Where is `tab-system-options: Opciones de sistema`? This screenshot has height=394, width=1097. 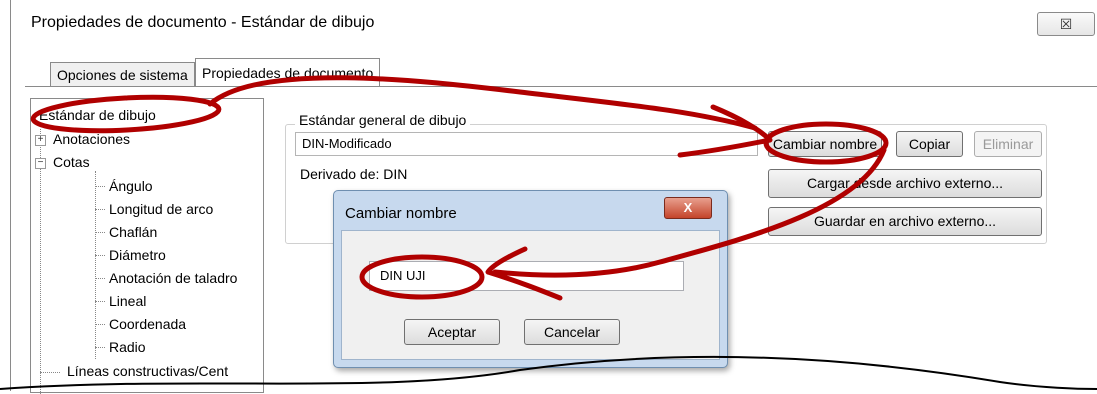
tab-system-options: Opciones de sistema is located at coordinates (122, 74).